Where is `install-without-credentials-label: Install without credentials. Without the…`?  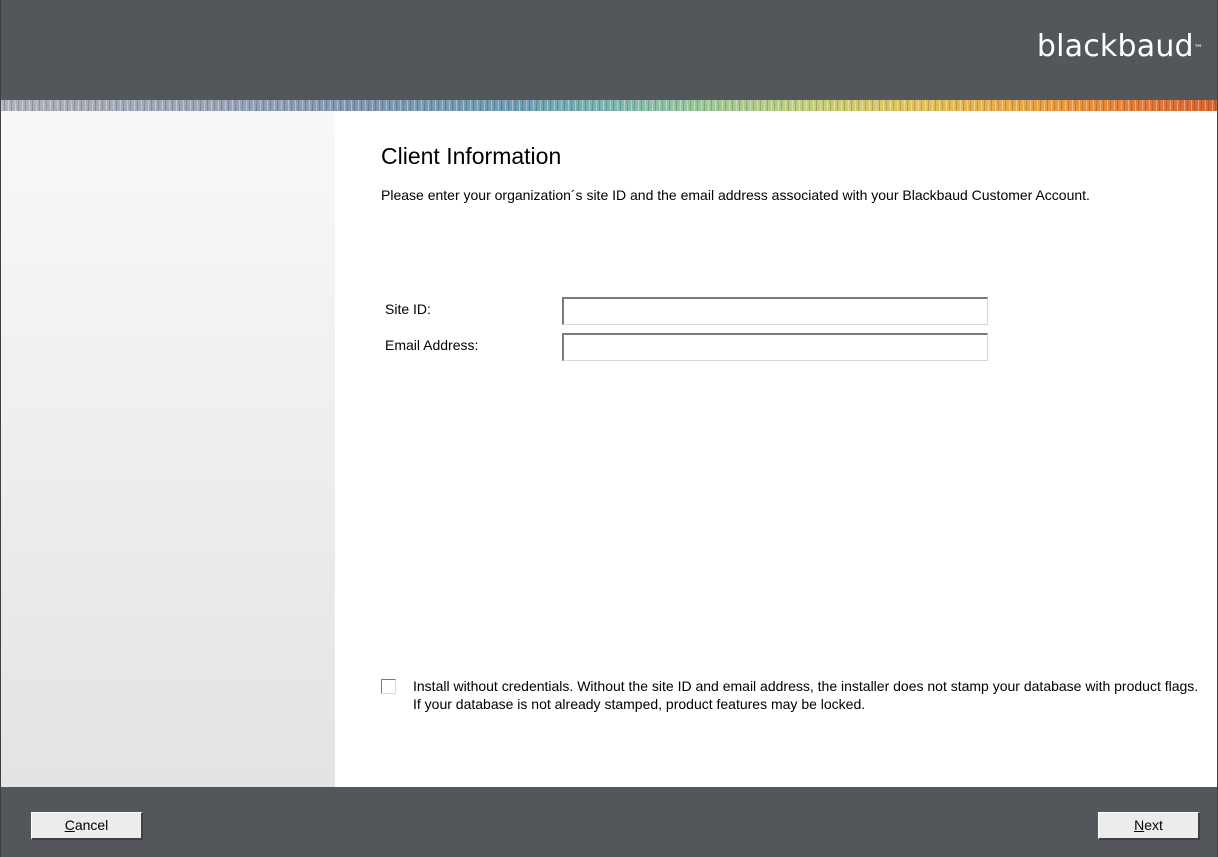 install-without-credentials-label: Install without credentials. Without the… is located at coordinates (808, 695).